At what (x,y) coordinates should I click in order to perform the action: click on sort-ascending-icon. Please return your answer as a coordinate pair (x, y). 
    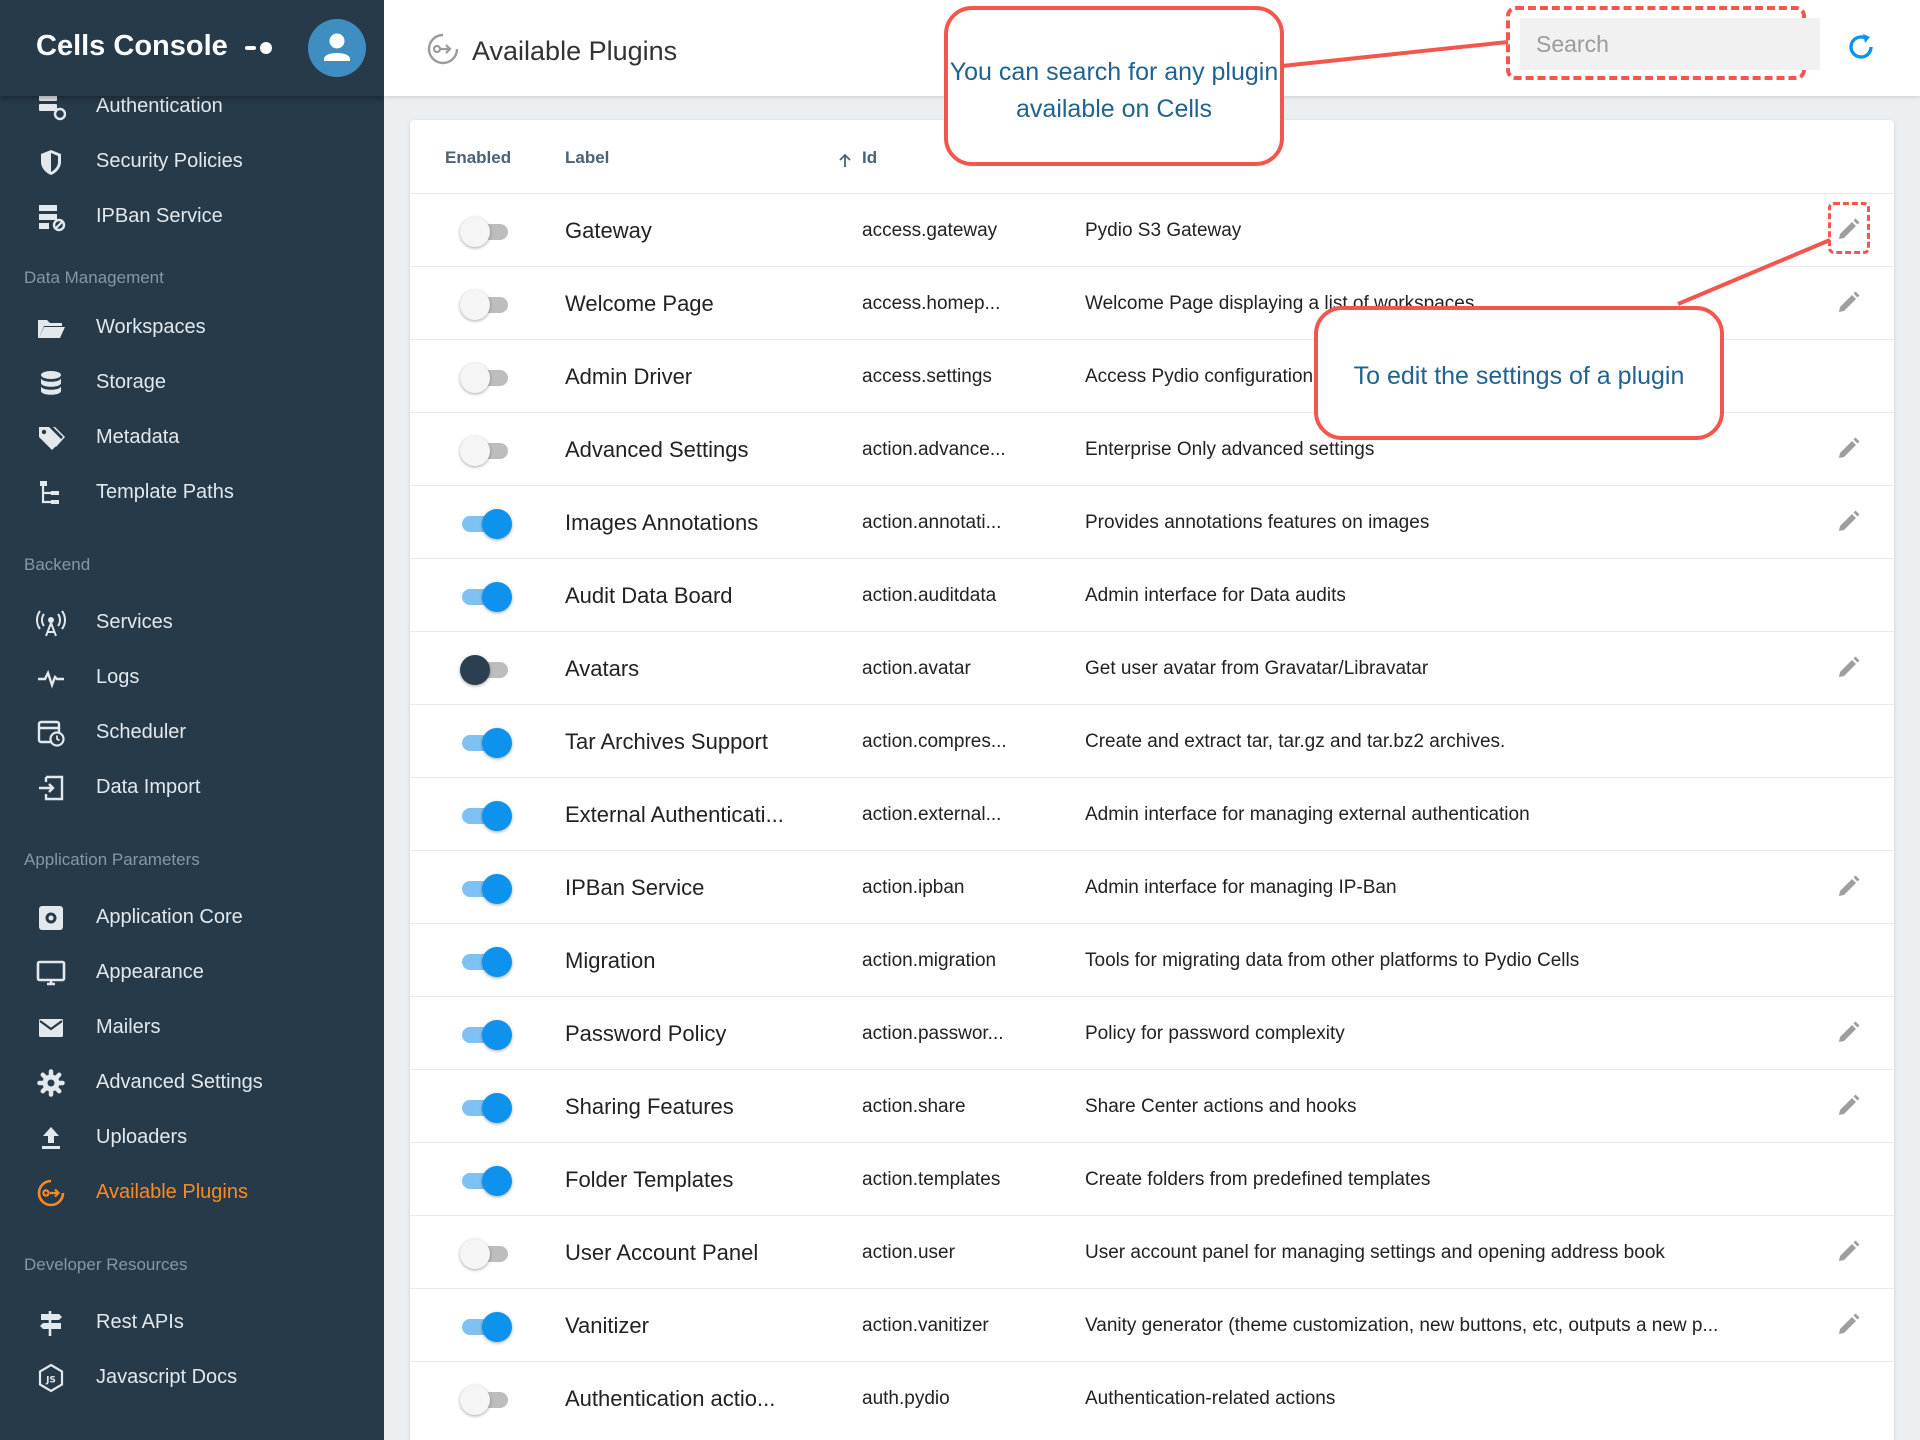
    Looking at the image, I should click on (845, 160).